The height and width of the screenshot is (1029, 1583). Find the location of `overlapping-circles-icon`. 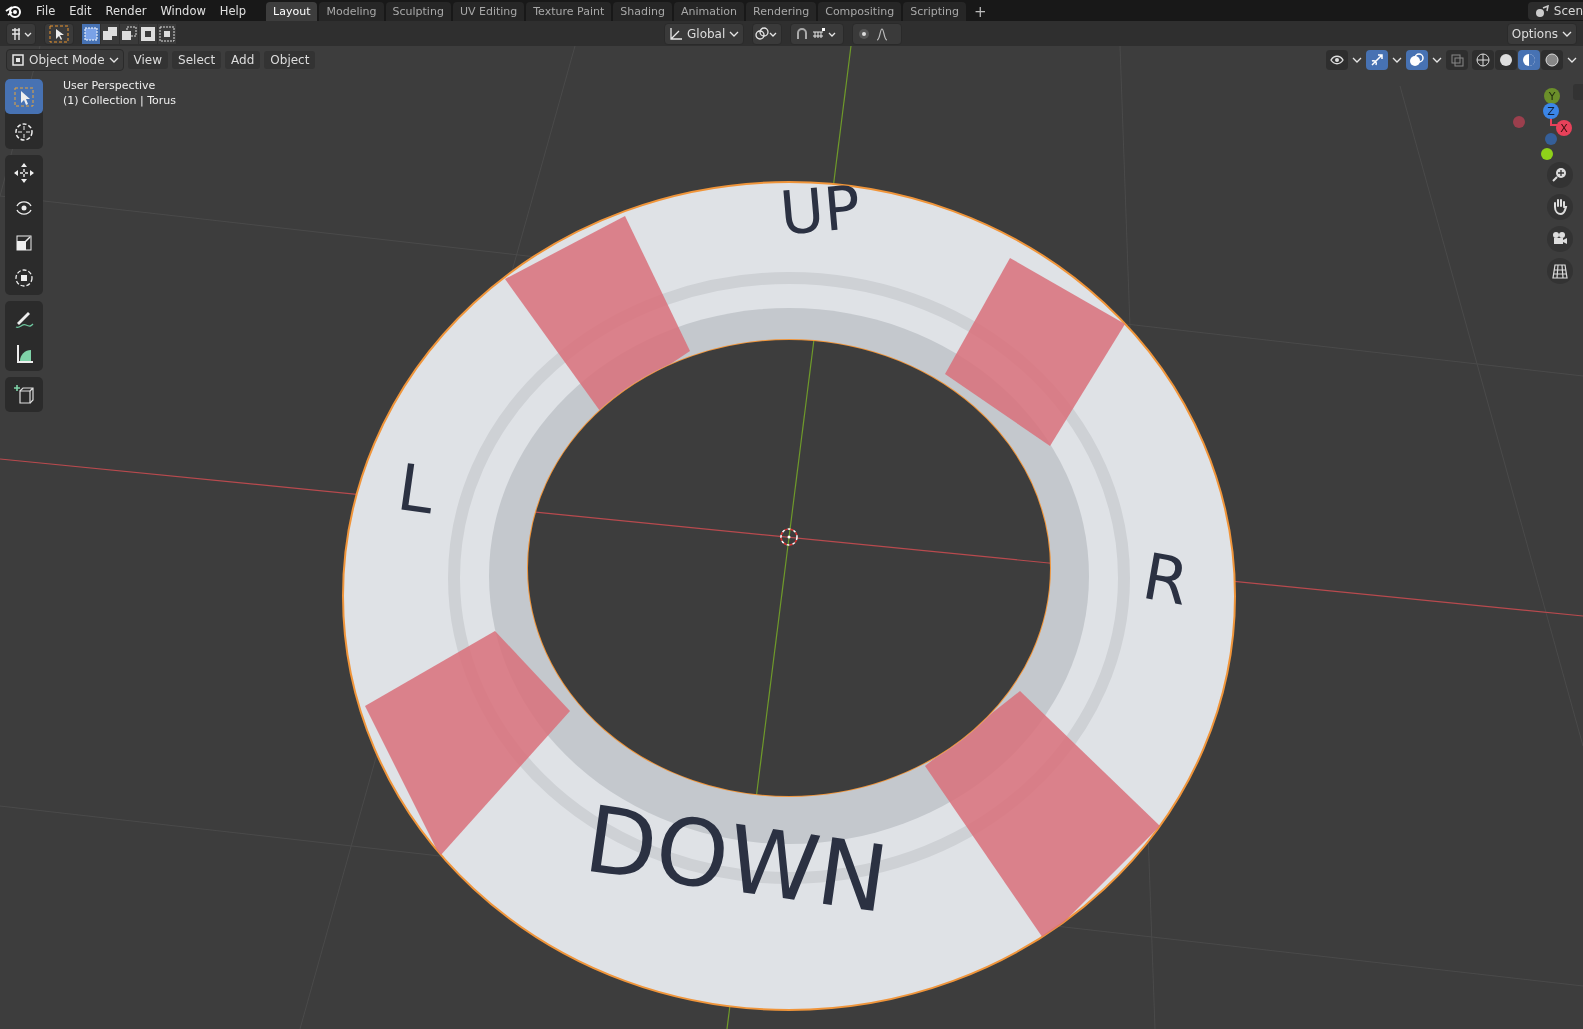

overlapping-circles-icon is located at coordinates (1417, 60).